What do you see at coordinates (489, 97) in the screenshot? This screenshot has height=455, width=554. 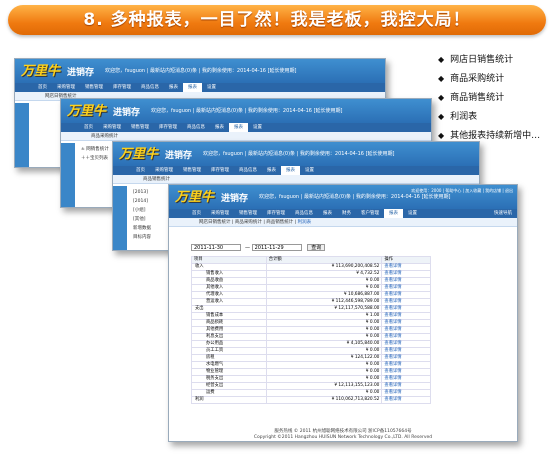 I see `feature-item: 商品销售统计` at bounding box center [489, 97].